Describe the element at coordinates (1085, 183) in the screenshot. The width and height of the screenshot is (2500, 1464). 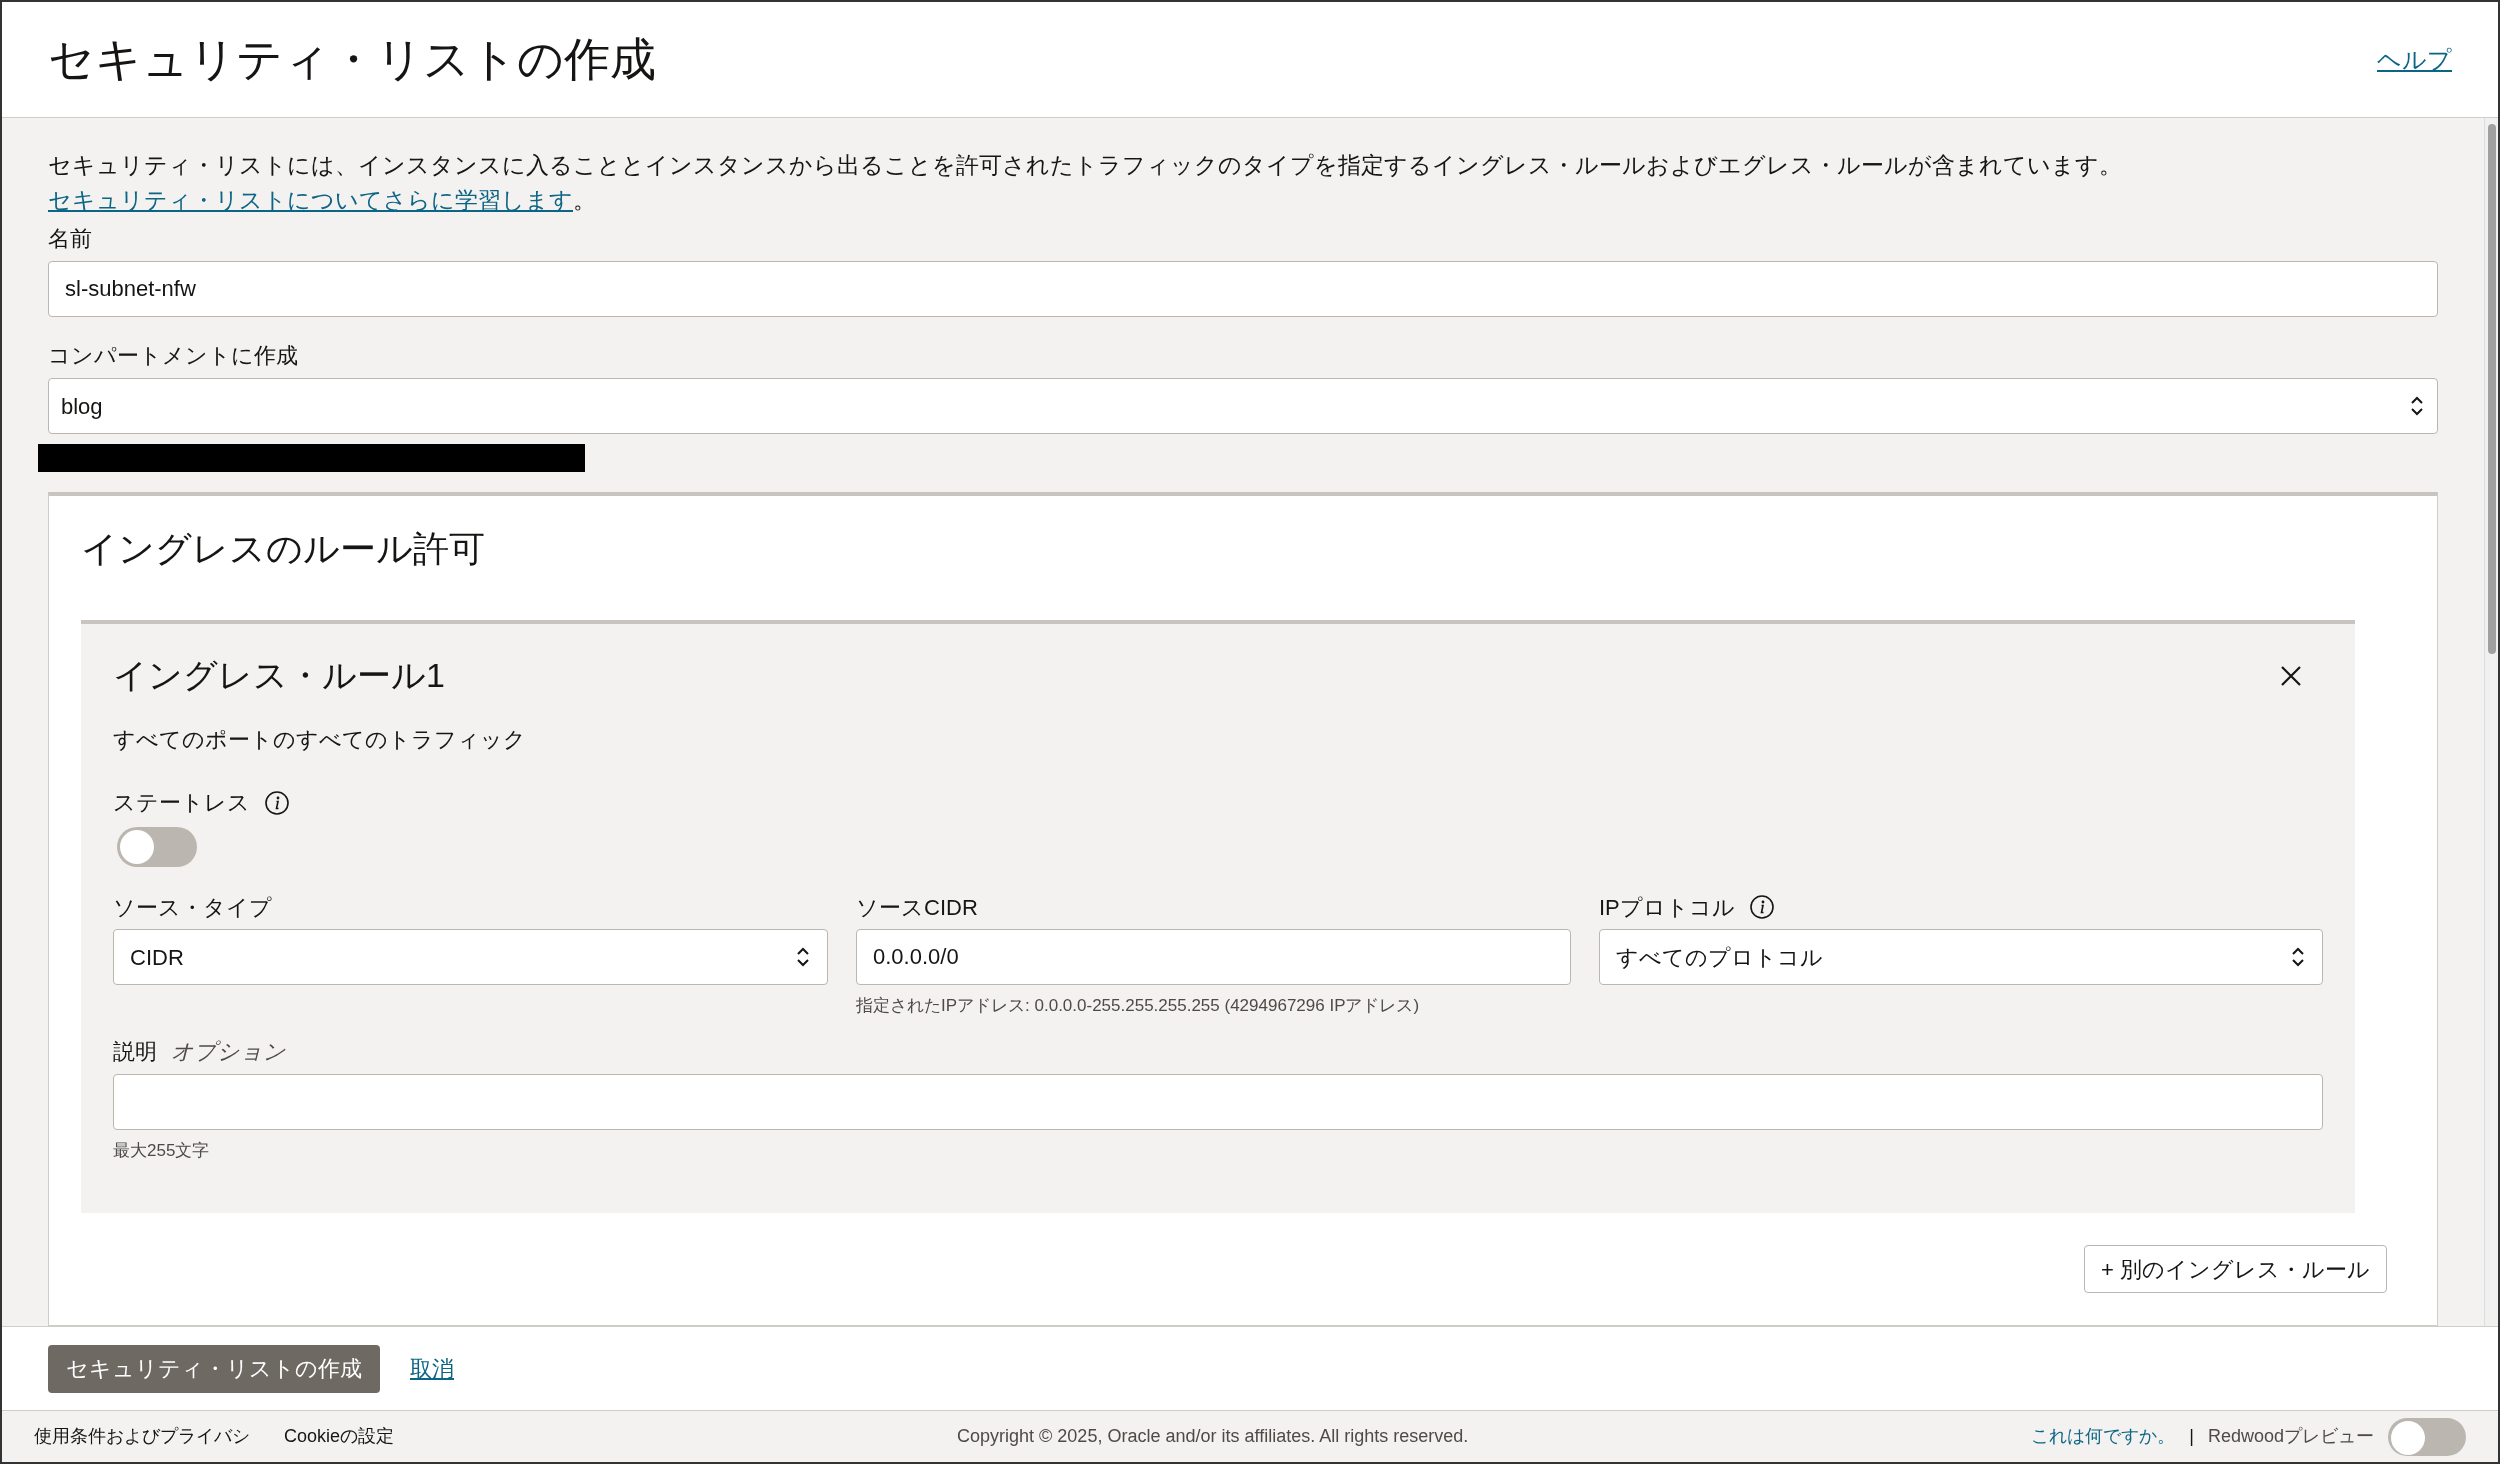
I see `intro-text: セキュリティ・リストには、インスタンスに入ることとインスタンスから出ることを許可されたトラフィックのタイプを指定するイングレス・ルールおよびエグレス・ルールが含まれています。 セキュリティ・リストについてさらに学習します。` at that location.